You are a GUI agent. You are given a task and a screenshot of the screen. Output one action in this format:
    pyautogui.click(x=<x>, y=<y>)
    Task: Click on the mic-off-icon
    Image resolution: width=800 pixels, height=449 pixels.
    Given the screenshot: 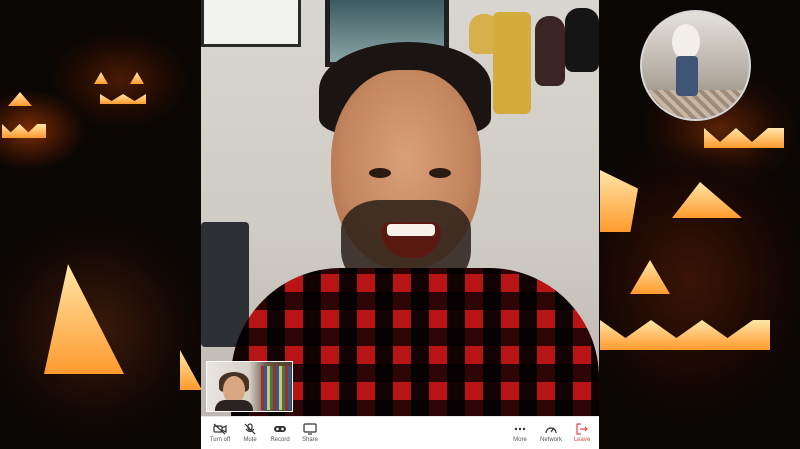 What is the action you would take?
    pyautogui.click(x=250, y=429)
    